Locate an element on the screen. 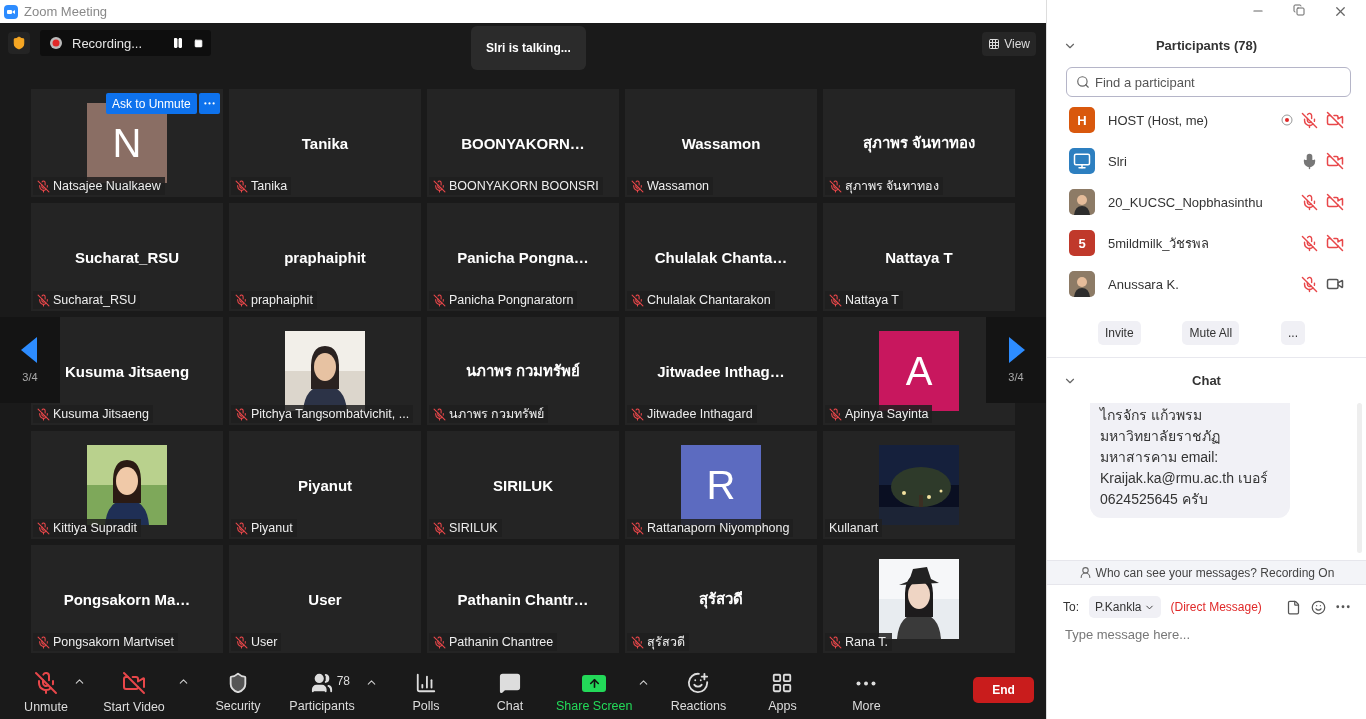 This screenshot has height=719, width=1366. participant-name: Kittiya Supradit is located at coordinates (95, 528).